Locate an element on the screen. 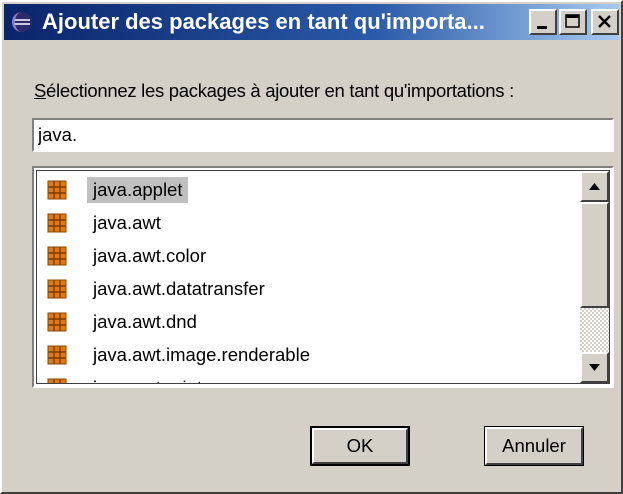  cancel-button: Annuler is located at coordinates (534, 446).